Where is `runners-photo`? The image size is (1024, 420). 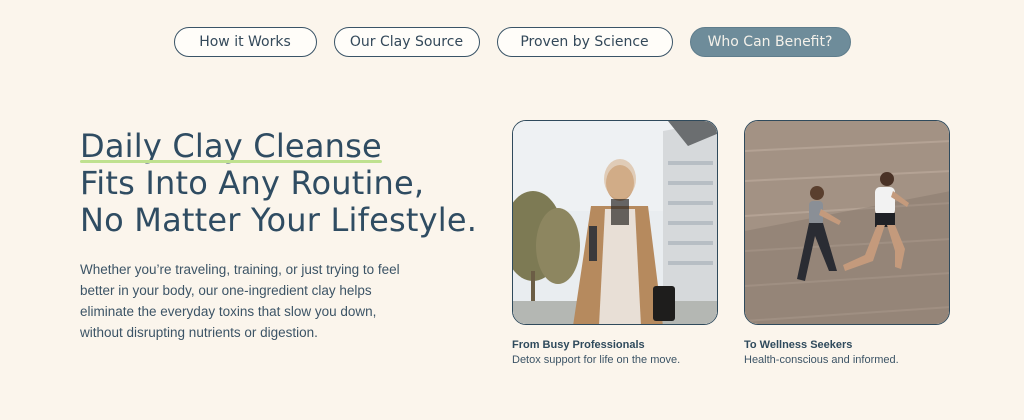
runners-photo is located at coordinates (847, 222).